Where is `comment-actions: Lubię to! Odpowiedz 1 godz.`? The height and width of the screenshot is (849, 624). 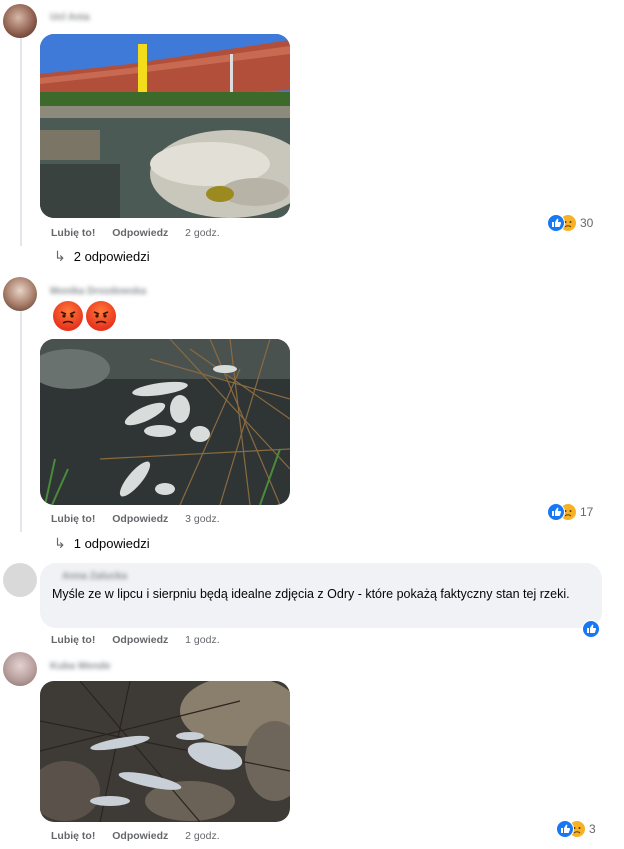 comment-actions: Lubię to! Odpowiedz 1 godz. is located at coordinates (142, 640).